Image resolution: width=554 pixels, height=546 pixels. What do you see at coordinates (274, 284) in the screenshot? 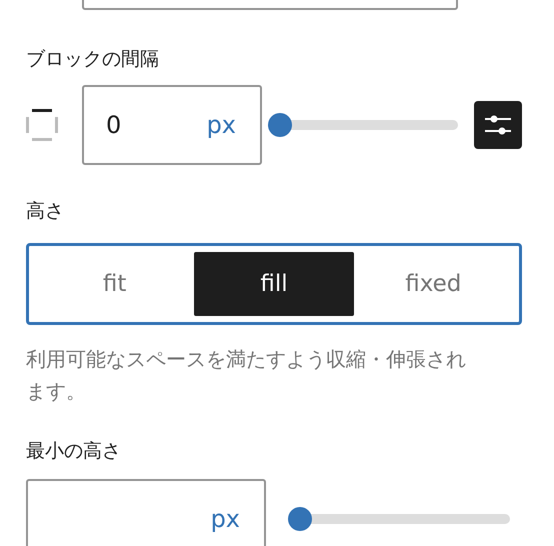
I see `segment-option: fill` at bounding box center [274, 284].